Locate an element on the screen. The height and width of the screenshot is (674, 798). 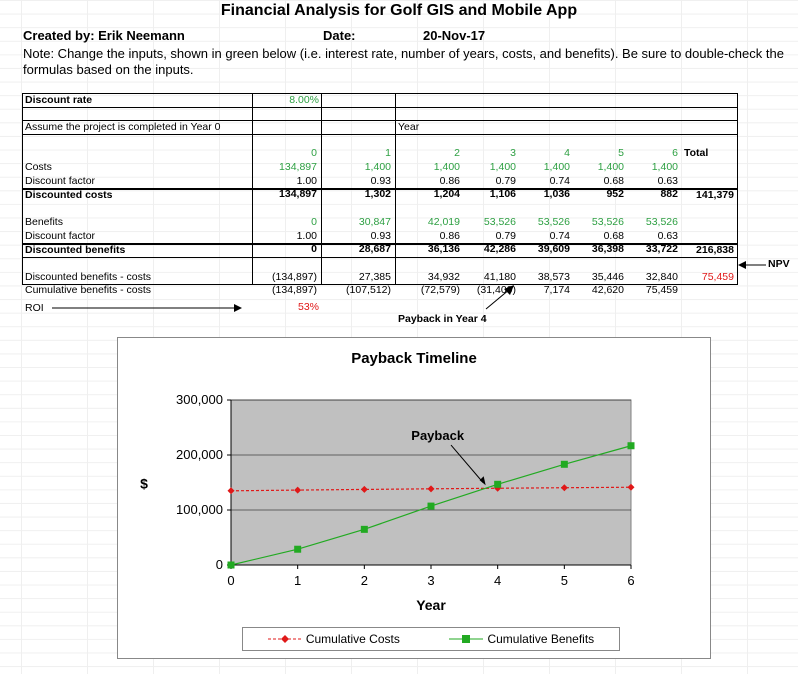
payback-note-arrow-icon is located at coordinates (499, 297).